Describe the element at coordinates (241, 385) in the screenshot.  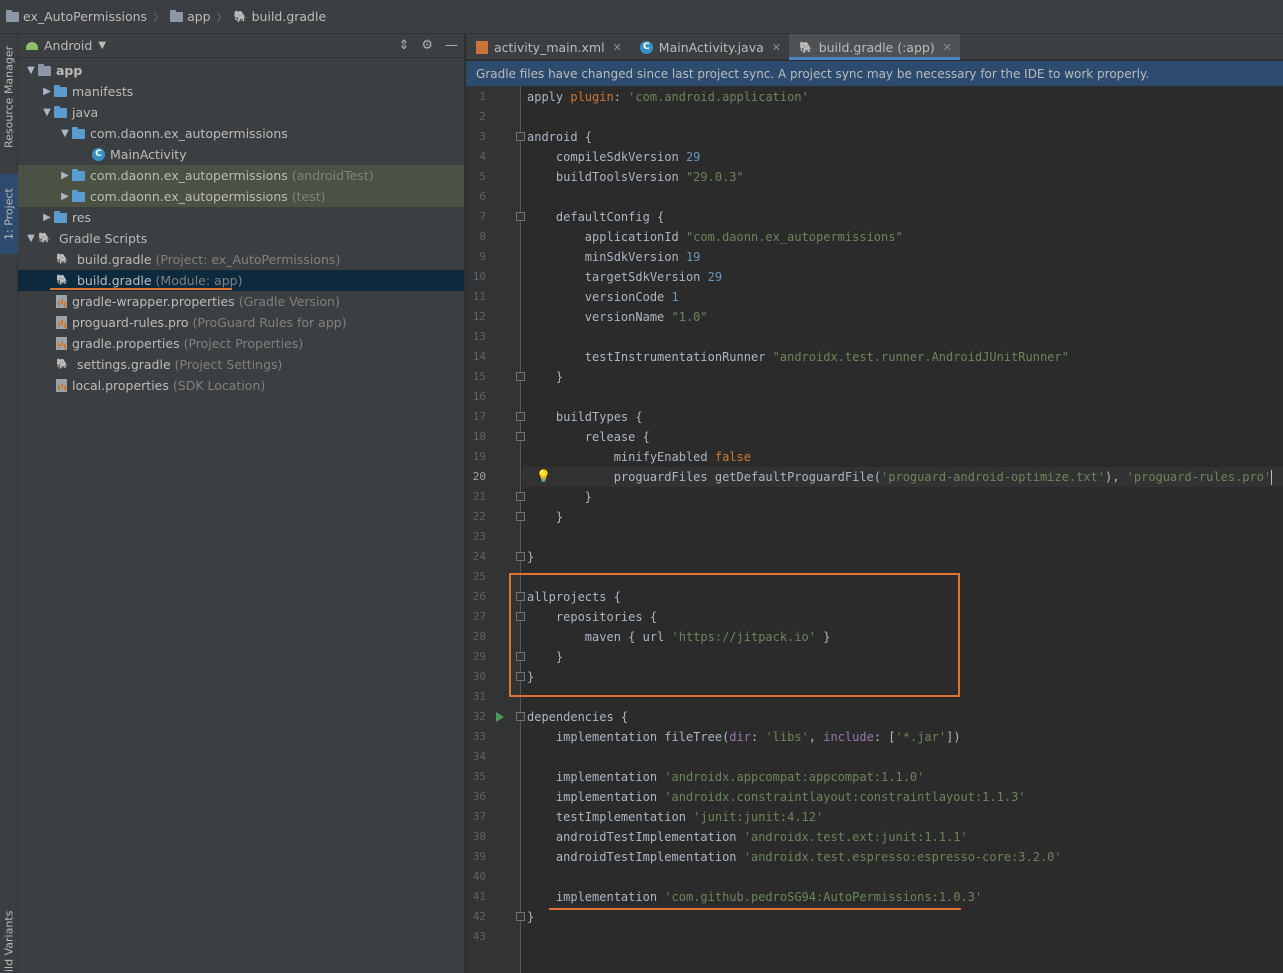
I see `tree-item: local.properties (SDK Location)` at that location.